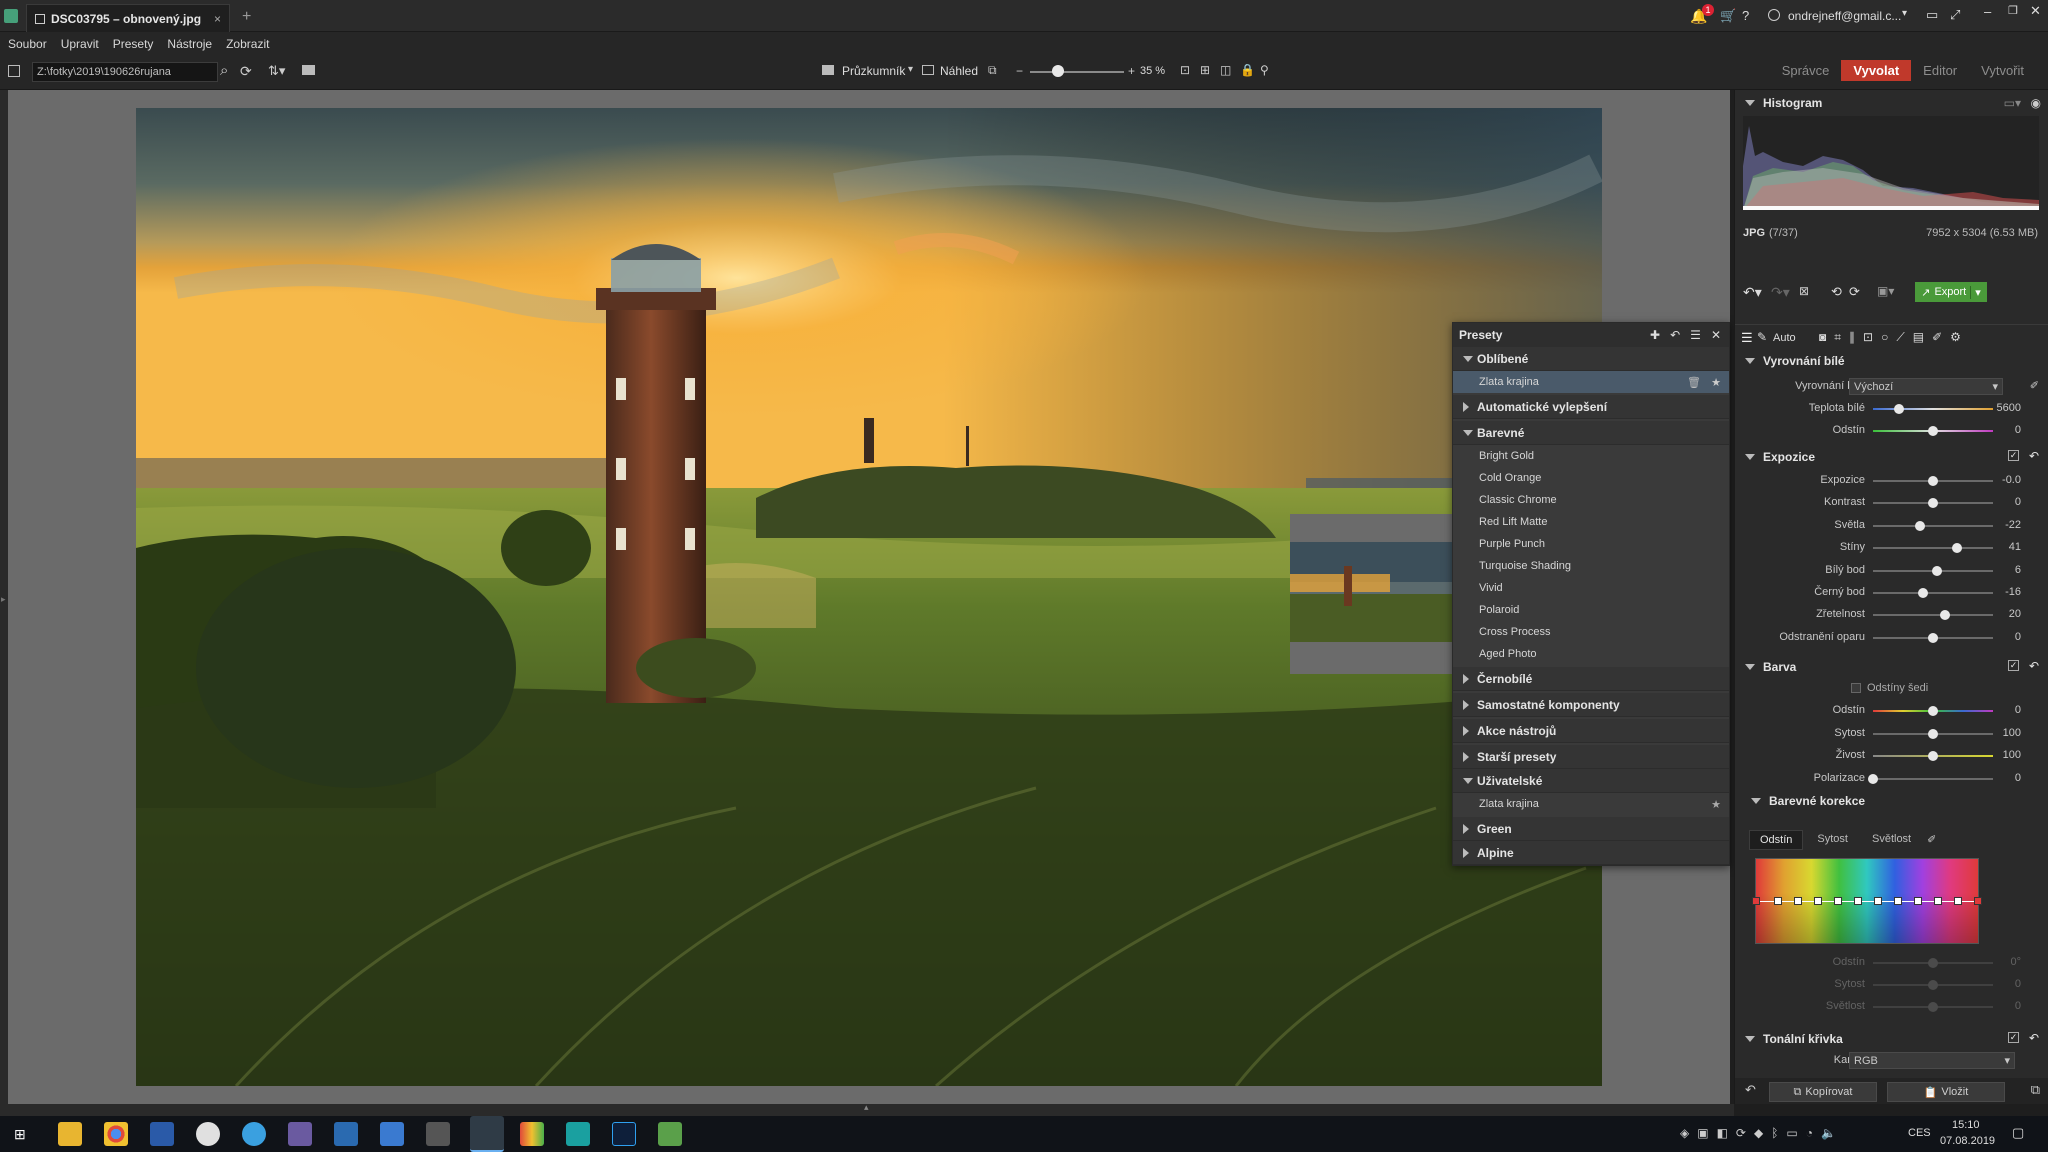  Describe the element at coordinates (346, 1134) in the screenshot. I see `remote-desktop-icon` at that location.